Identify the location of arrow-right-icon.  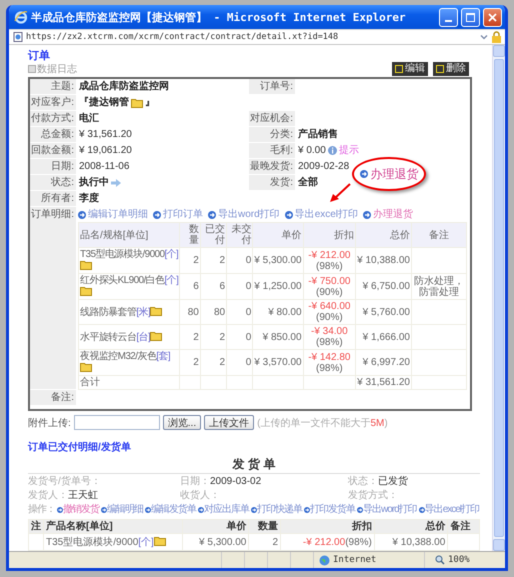
(116, 182).